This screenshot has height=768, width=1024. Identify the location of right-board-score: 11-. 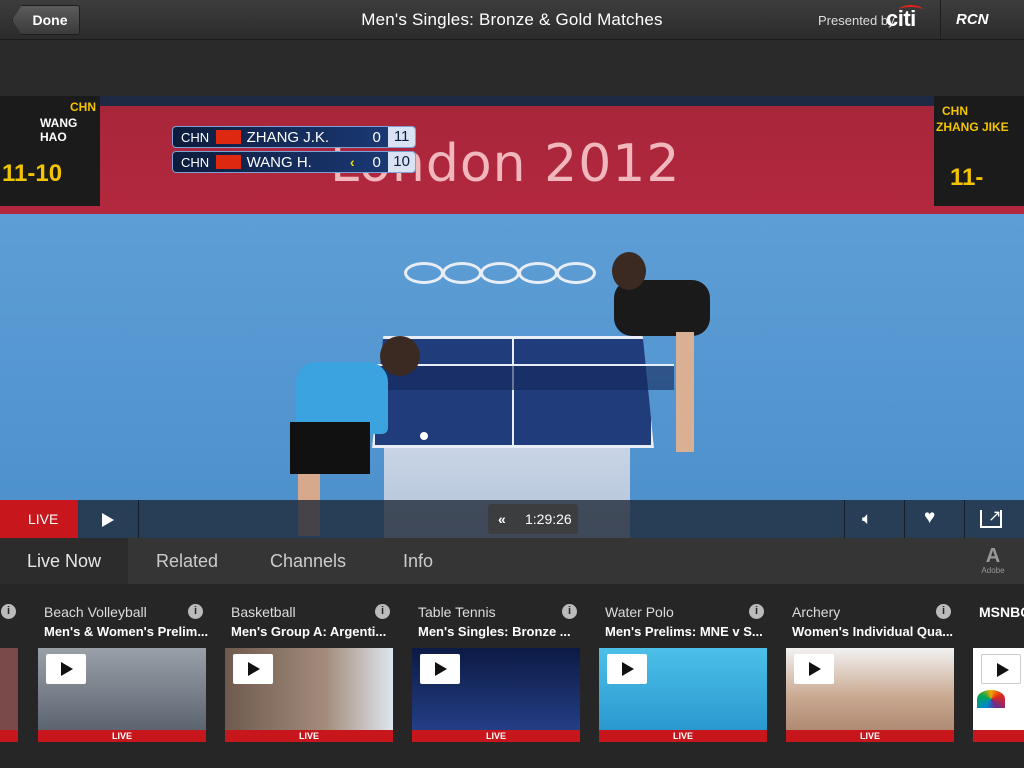
(967, 177).